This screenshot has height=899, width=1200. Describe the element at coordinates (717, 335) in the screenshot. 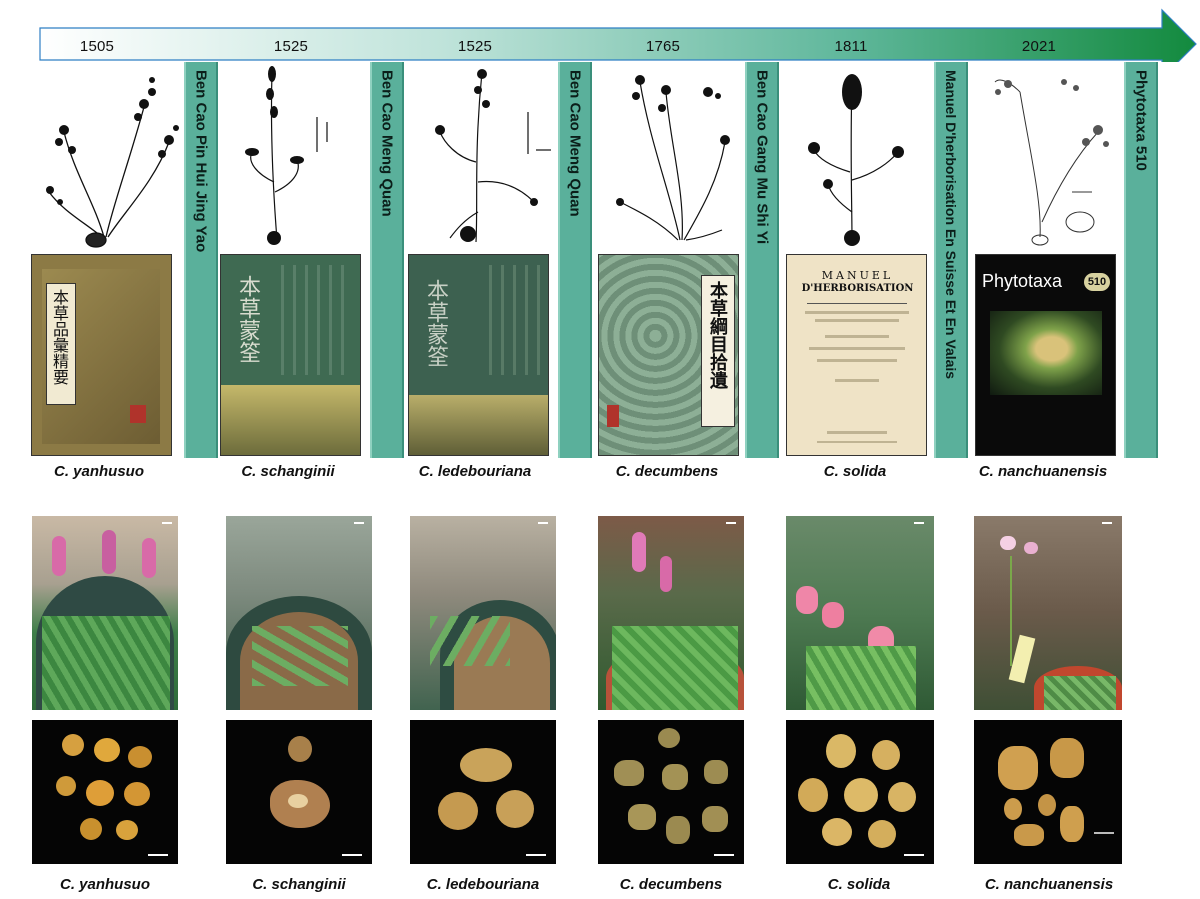

I see `cover-title: 本草綱目拾遺` at that location.